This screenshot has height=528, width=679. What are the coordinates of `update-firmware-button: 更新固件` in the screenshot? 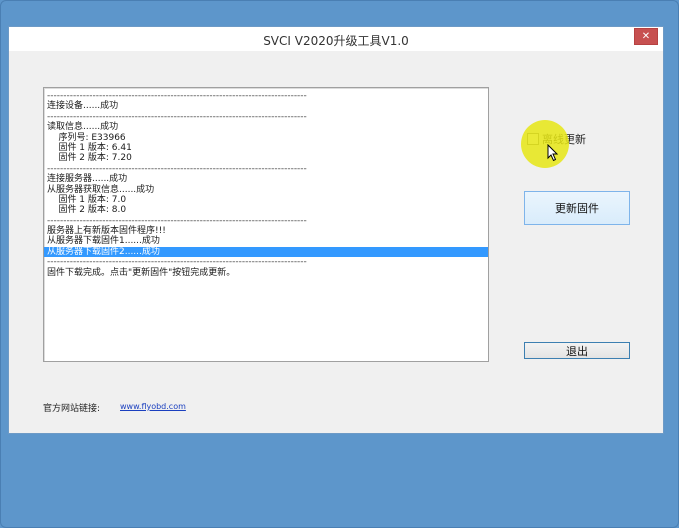 It's located at (577, 208).